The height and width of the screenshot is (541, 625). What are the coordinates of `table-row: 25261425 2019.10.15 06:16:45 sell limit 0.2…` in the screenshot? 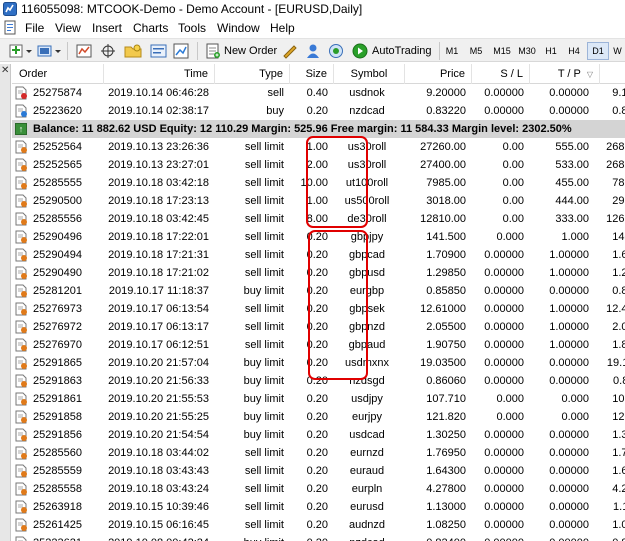 It's located at (318, 525).